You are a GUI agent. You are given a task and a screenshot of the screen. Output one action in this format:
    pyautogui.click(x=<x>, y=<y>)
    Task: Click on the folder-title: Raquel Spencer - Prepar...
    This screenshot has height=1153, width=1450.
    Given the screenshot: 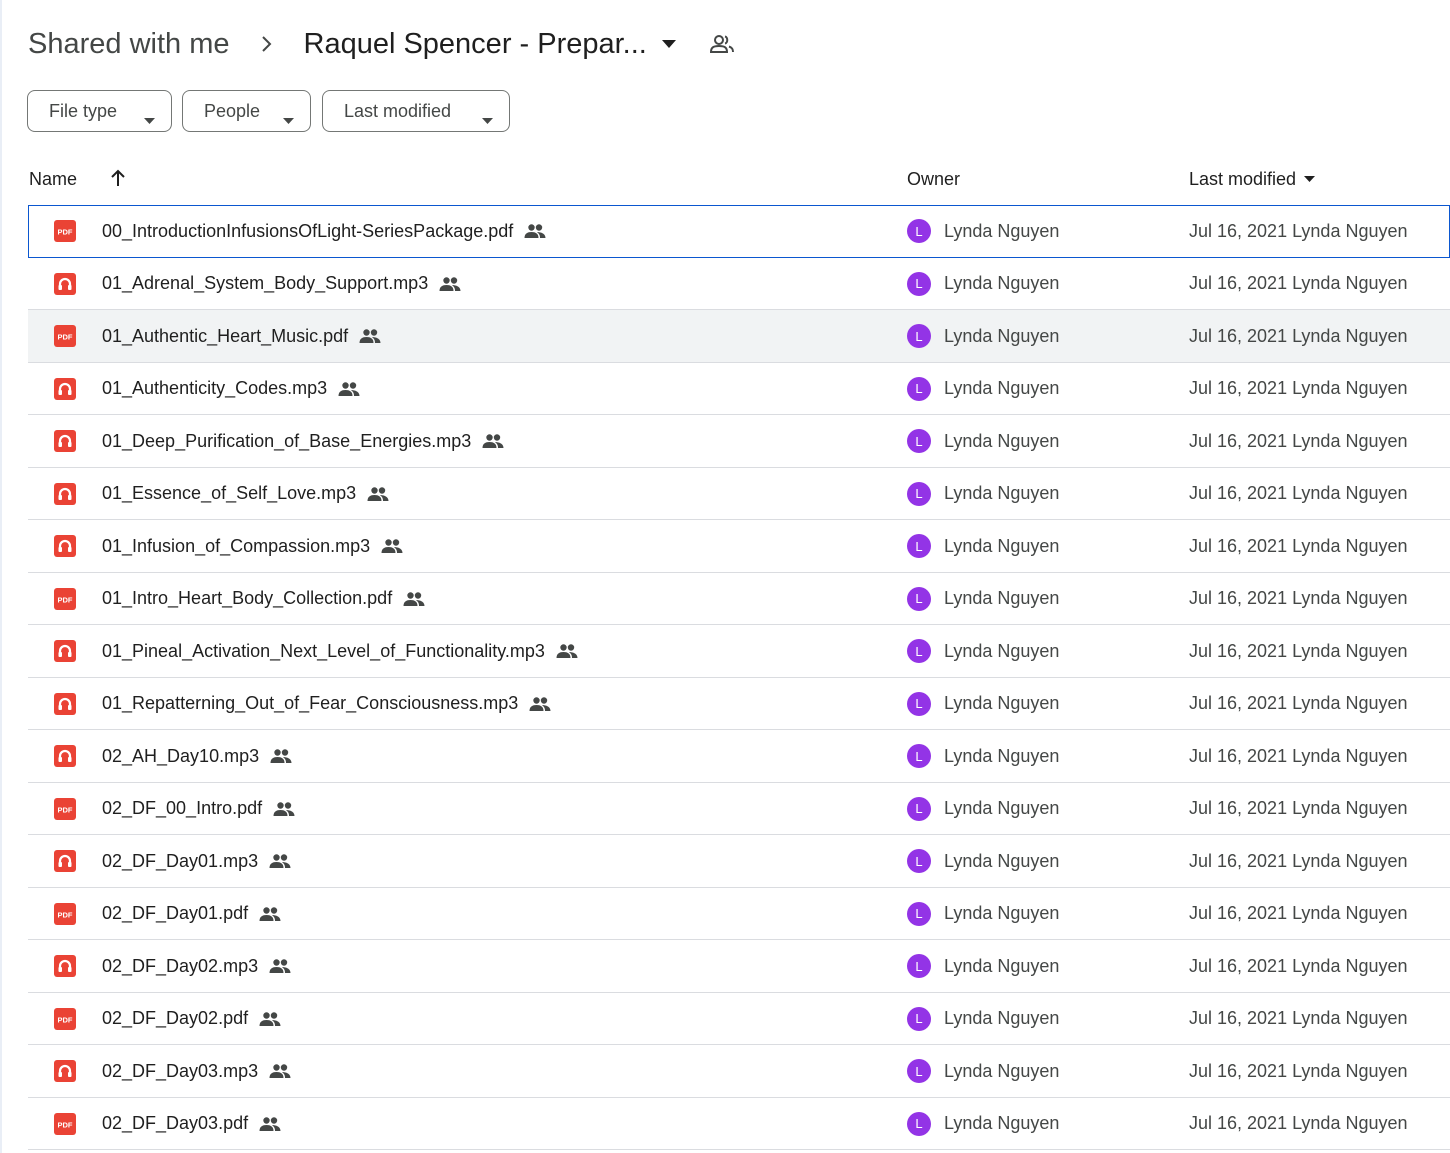 What is the action you would take?
    pyautogui.click(x=475, y=43)
    